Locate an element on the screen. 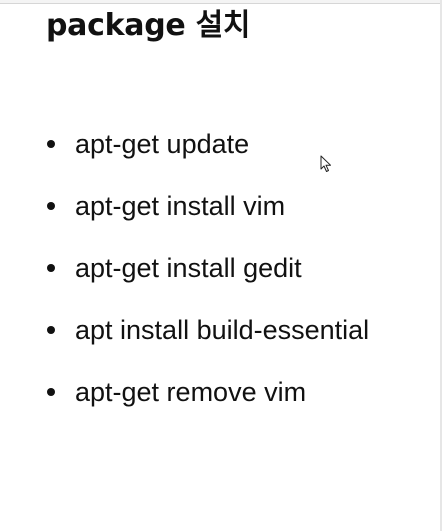  bullet-text: apt-get install gedit is located at coordinates (188, 268).